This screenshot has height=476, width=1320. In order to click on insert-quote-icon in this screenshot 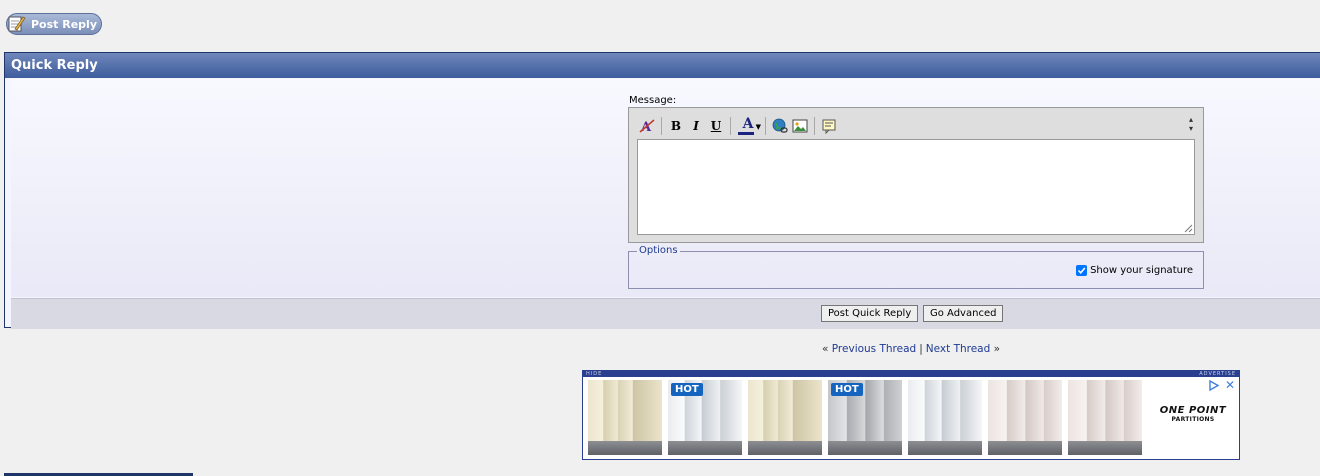, I will do `click(829, 126)`.